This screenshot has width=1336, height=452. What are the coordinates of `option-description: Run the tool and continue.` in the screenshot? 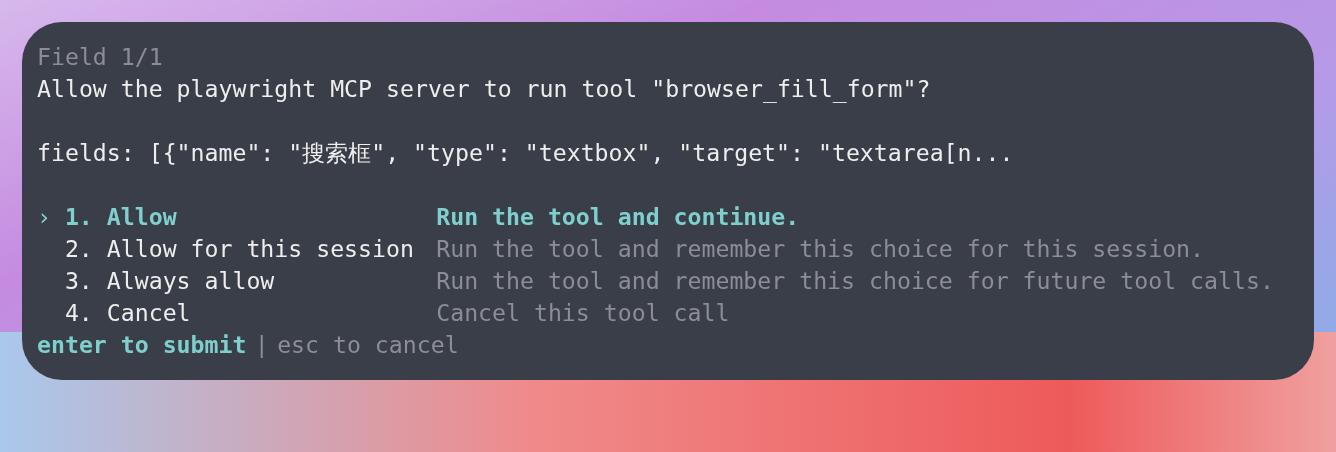 It's located at (618, 217).